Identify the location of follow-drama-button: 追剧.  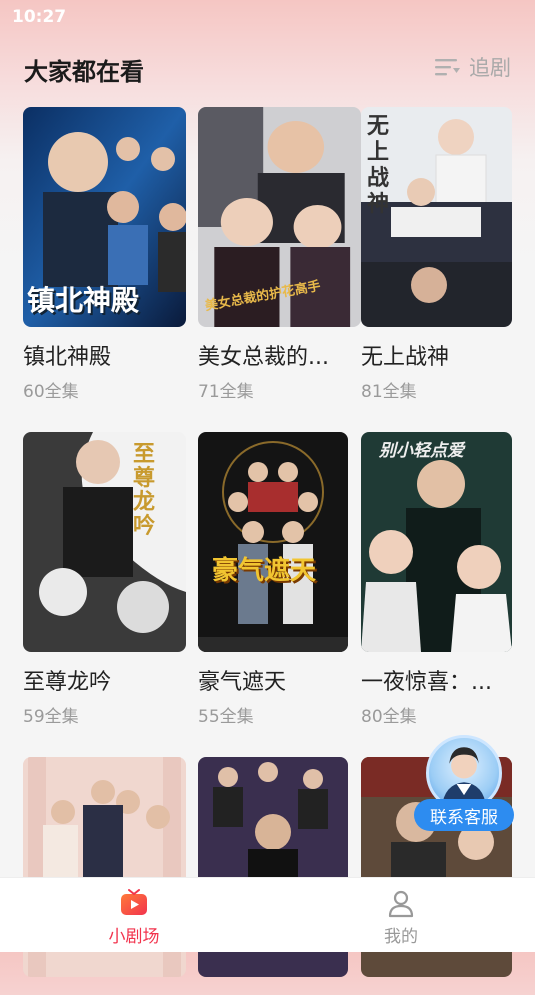
(473, 67).